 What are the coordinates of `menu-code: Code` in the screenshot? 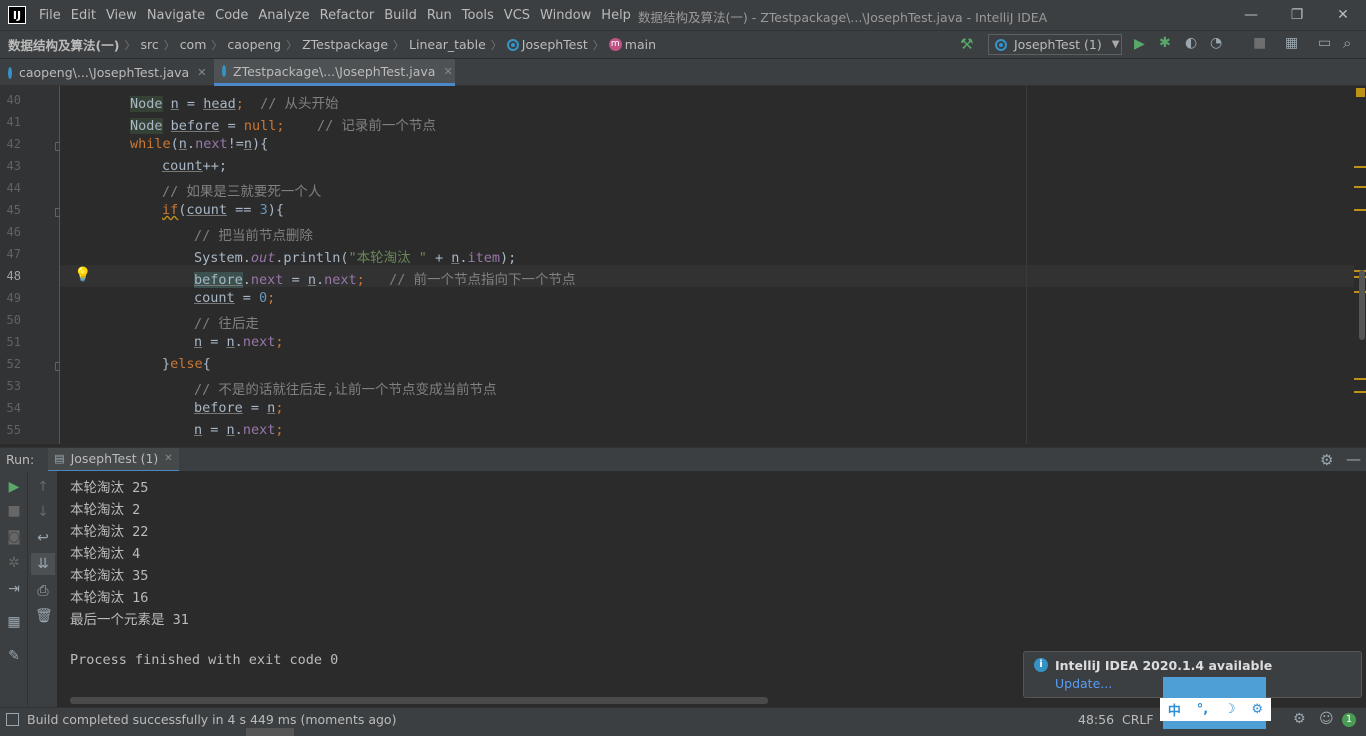 It's located at (231, 15).